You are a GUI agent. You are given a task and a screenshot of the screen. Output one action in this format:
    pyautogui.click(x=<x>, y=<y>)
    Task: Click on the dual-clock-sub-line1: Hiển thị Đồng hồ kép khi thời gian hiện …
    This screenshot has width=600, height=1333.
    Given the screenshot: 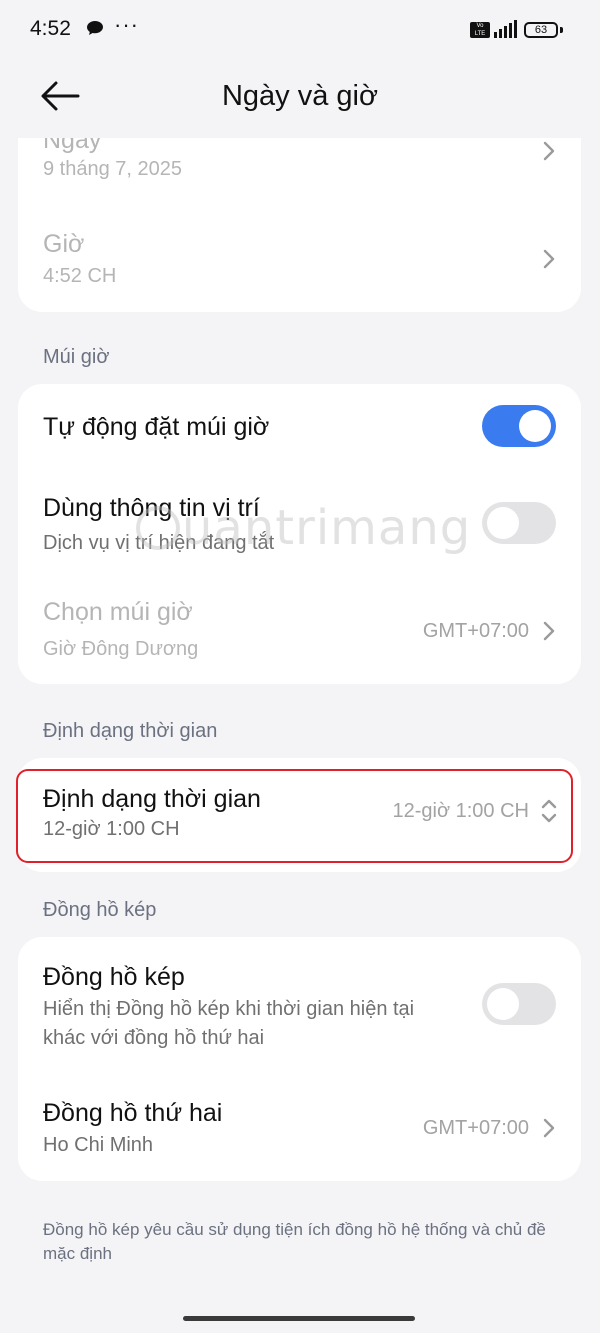 What is the action you would take?
    pyautogui.click(x=229, y=1009)
    